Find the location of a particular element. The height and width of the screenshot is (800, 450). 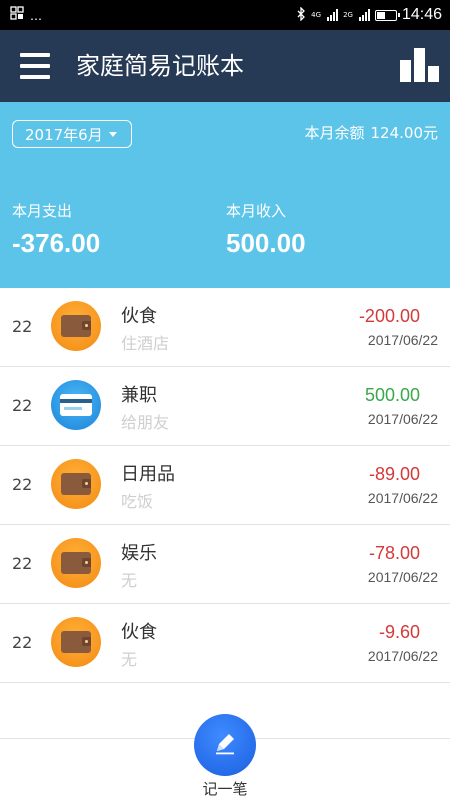

income-label: 本月收入 is located at coordinates (256, 211).